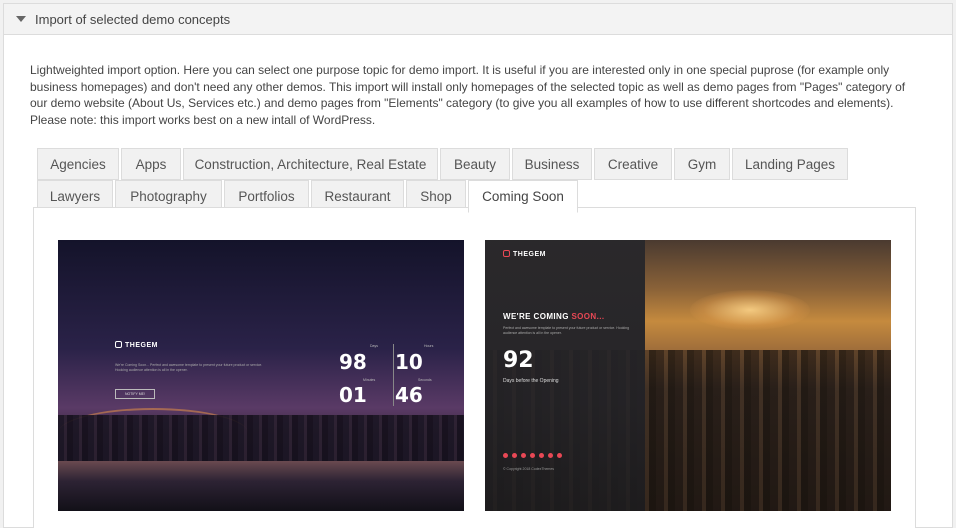 Image resolution: width=956 pixels, height=528 pixels. I want to click on tab-creative: Creative, so click(633, 164).